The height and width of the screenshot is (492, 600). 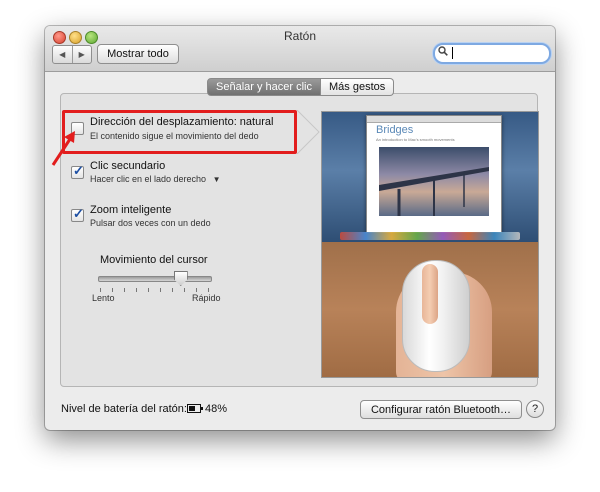 What do you see at coordinates (492, 53) in the screenshot?
I see `search-field` at bounding box center [492, 53].